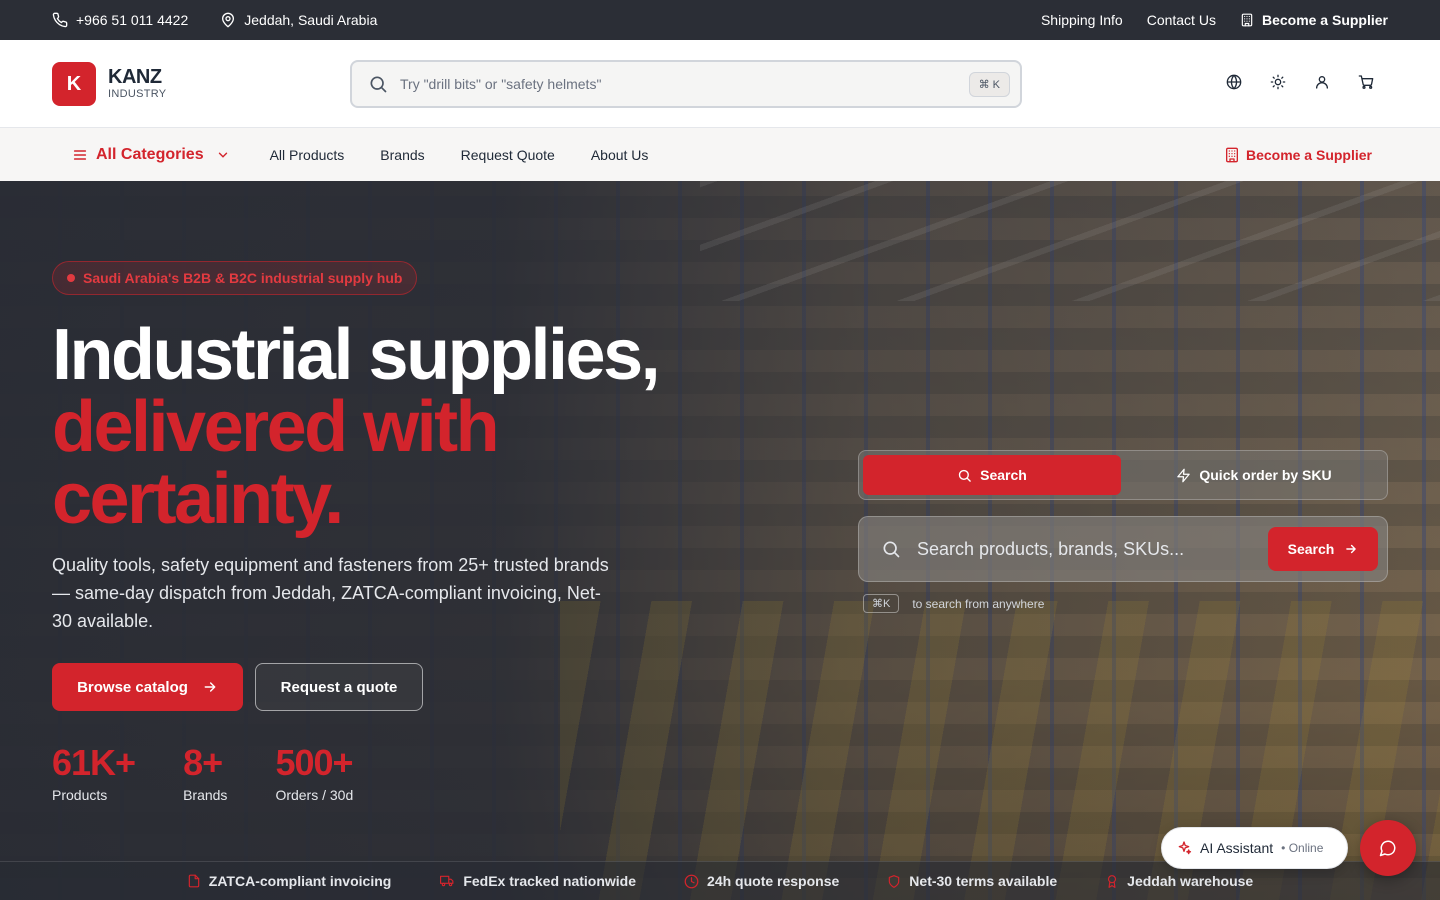  I want to click on all-categories-label: All Categories, so click(150, 154).